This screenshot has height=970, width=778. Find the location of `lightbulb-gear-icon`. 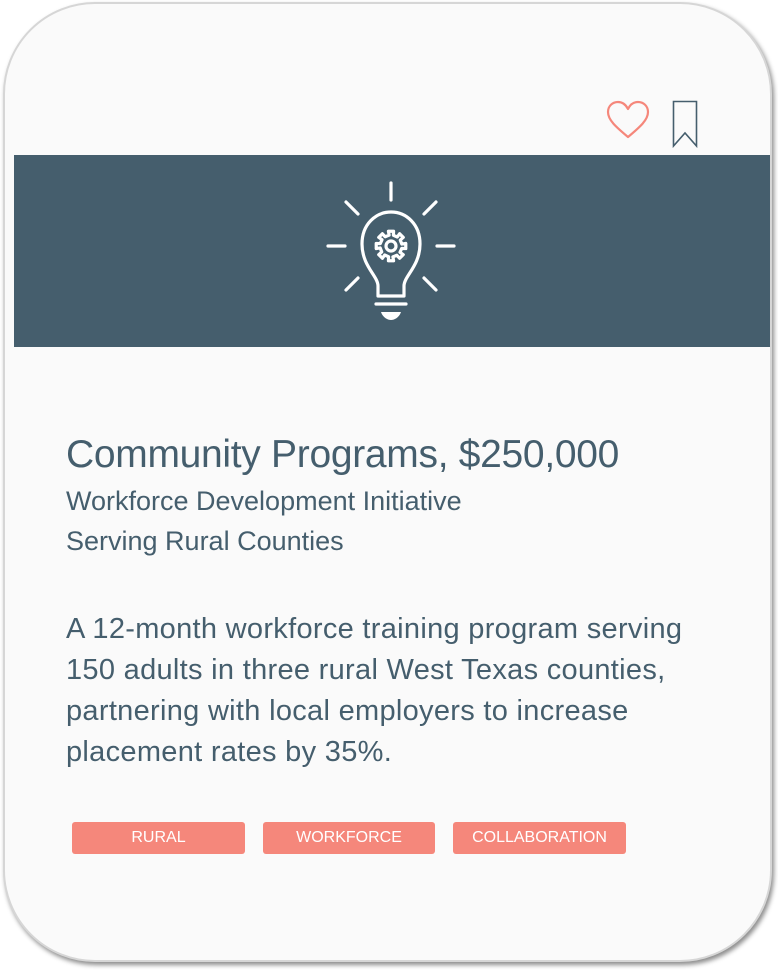

lightbulb-gear-icon is located at coordinates (391, 250).